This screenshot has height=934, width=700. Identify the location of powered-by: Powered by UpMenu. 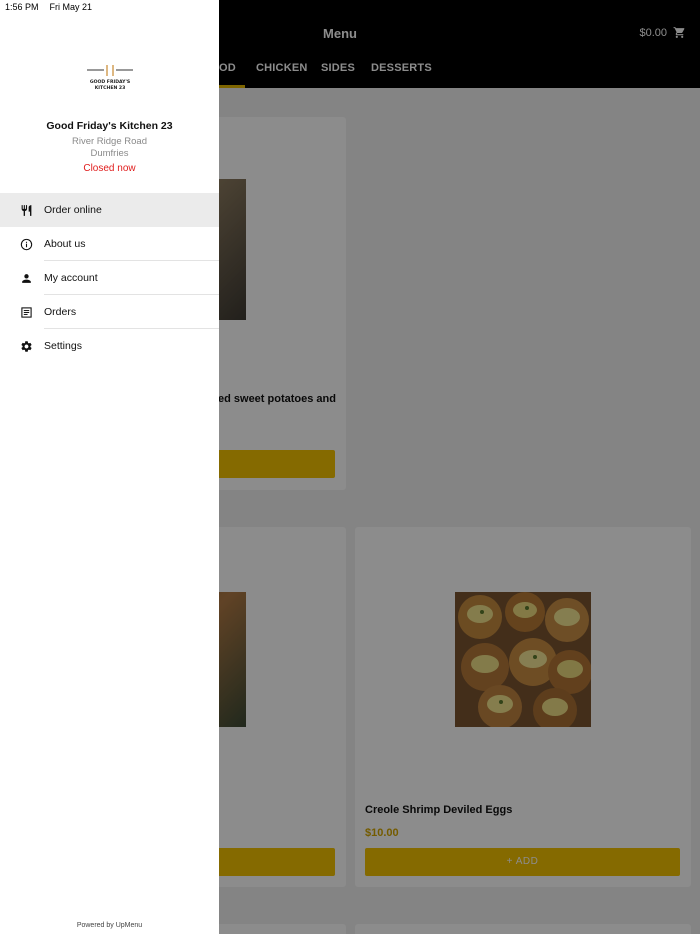
(109, 925).